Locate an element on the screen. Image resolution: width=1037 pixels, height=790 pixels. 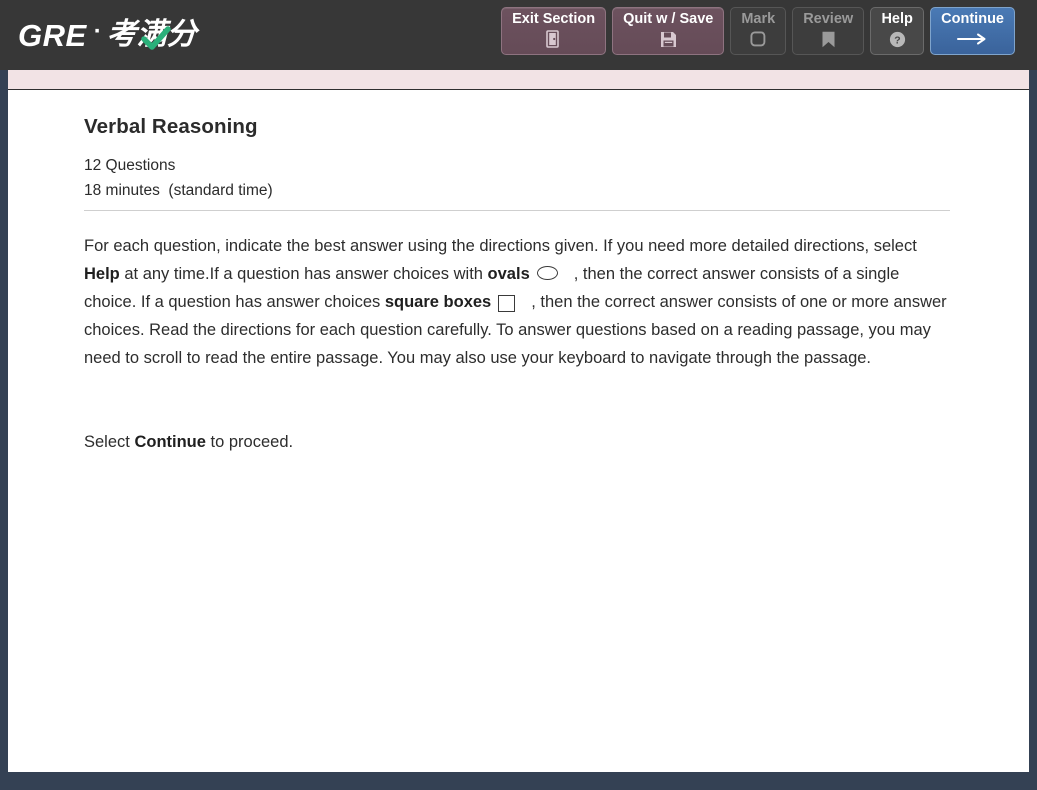
continue-button: Continue is located at coordinates (972, 31).